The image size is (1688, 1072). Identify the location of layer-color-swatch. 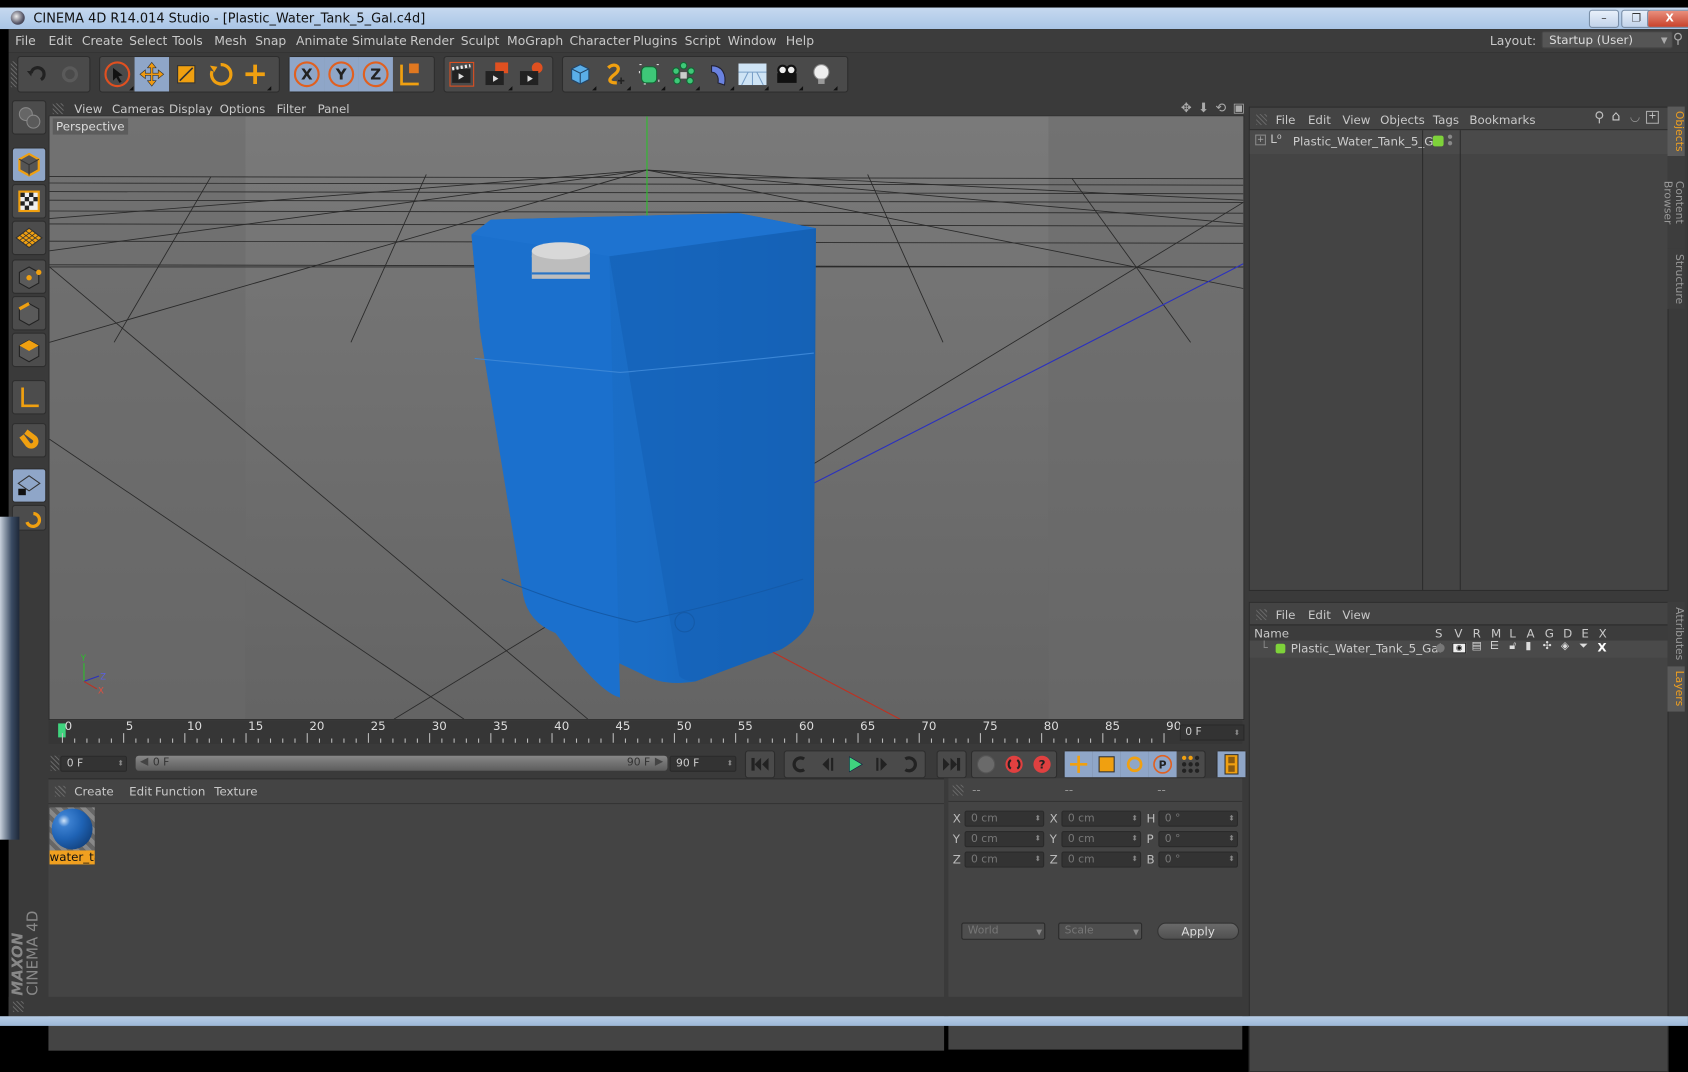
(1438, 141).